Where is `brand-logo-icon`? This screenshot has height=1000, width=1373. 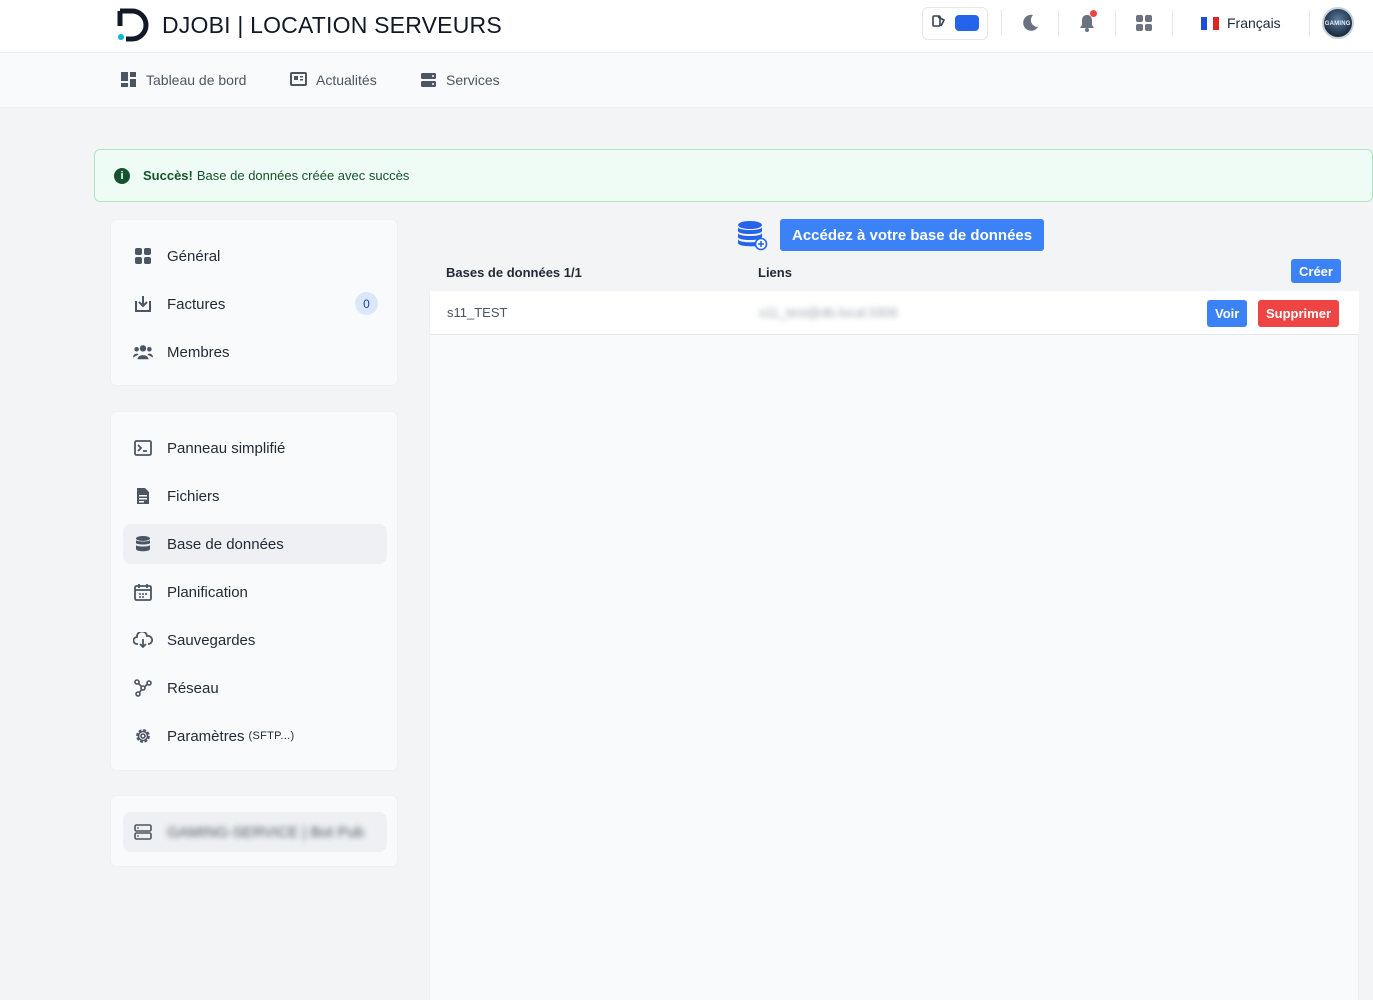
brand-logo-icon is located at coordinates (134, 25).